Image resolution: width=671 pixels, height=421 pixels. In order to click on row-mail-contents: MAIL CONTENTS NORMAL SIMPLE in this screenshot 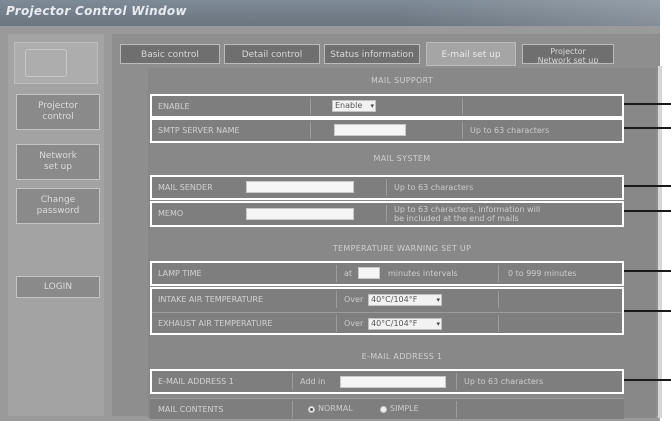, I will do `click(387, 408)`.